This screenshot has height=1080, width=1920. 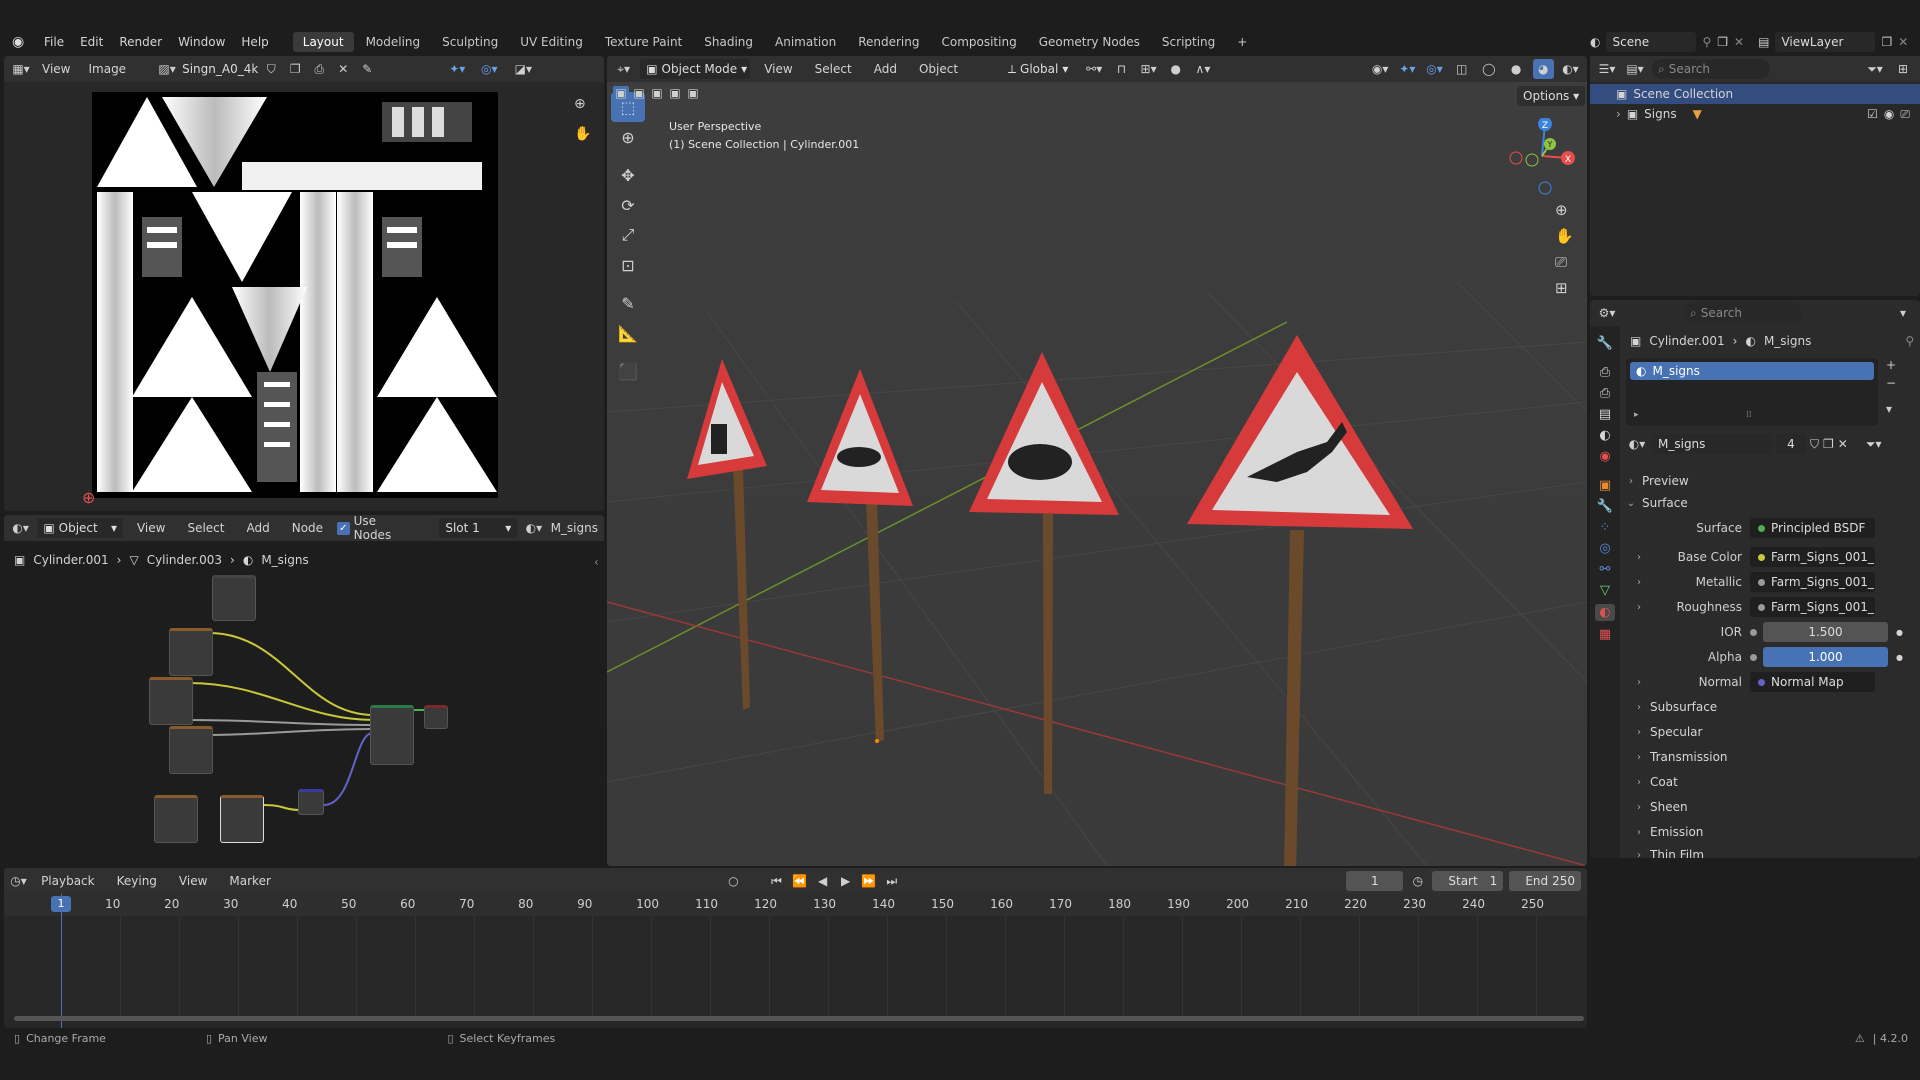 What do you see at coordinates (833, 69) in the screenshot?
I see `menu-select: Select` at bounding box center [833, 69].